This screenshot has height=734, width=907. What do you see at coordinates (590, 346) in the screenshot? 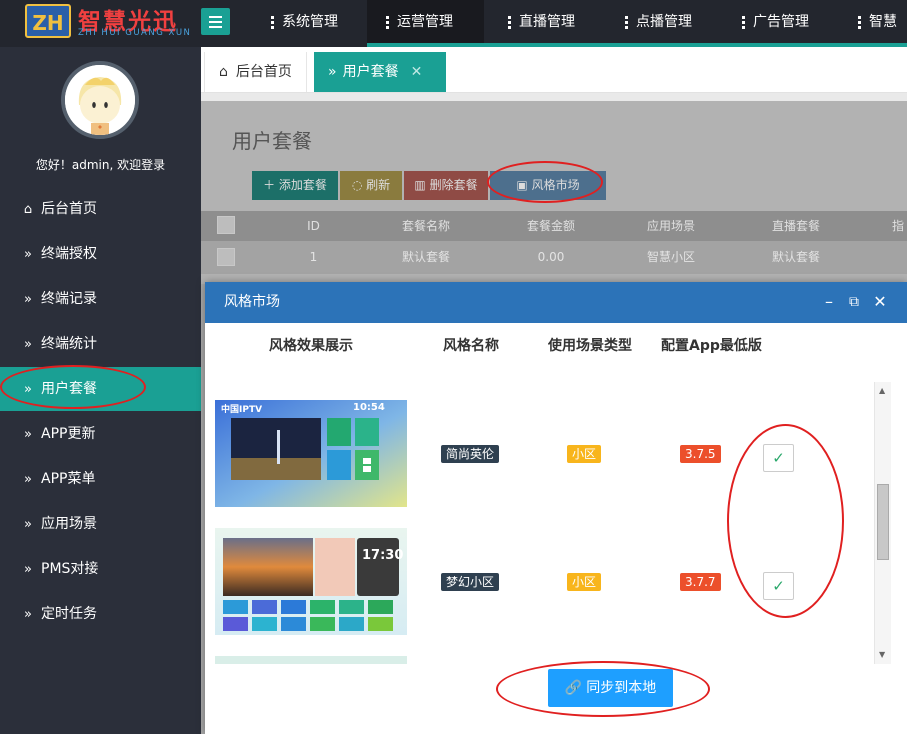
I see `col-scene-type: 使用场景类型` at bounding box center [590, 346].